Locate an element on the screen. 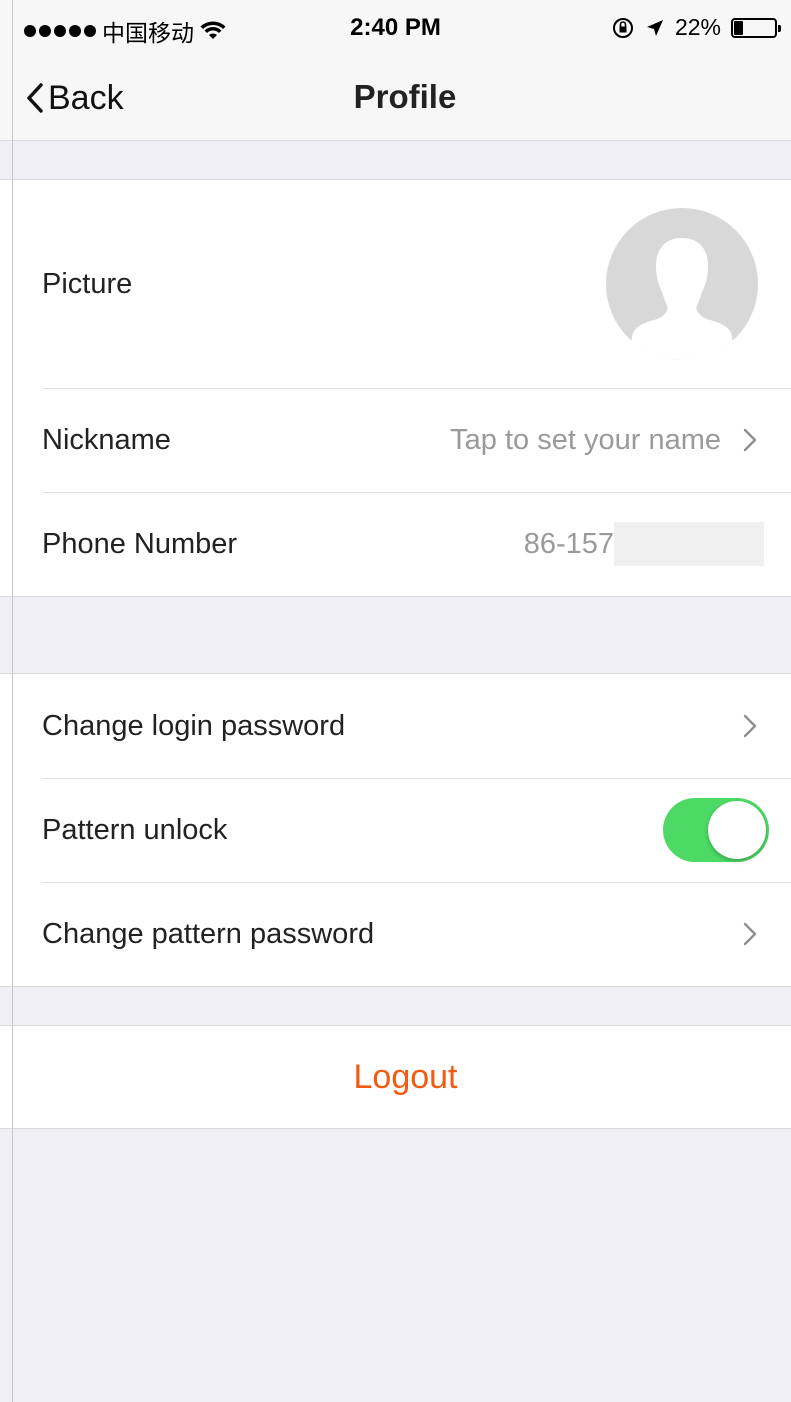  pattern-unlock-toggle is located at coordinates (716, 830).